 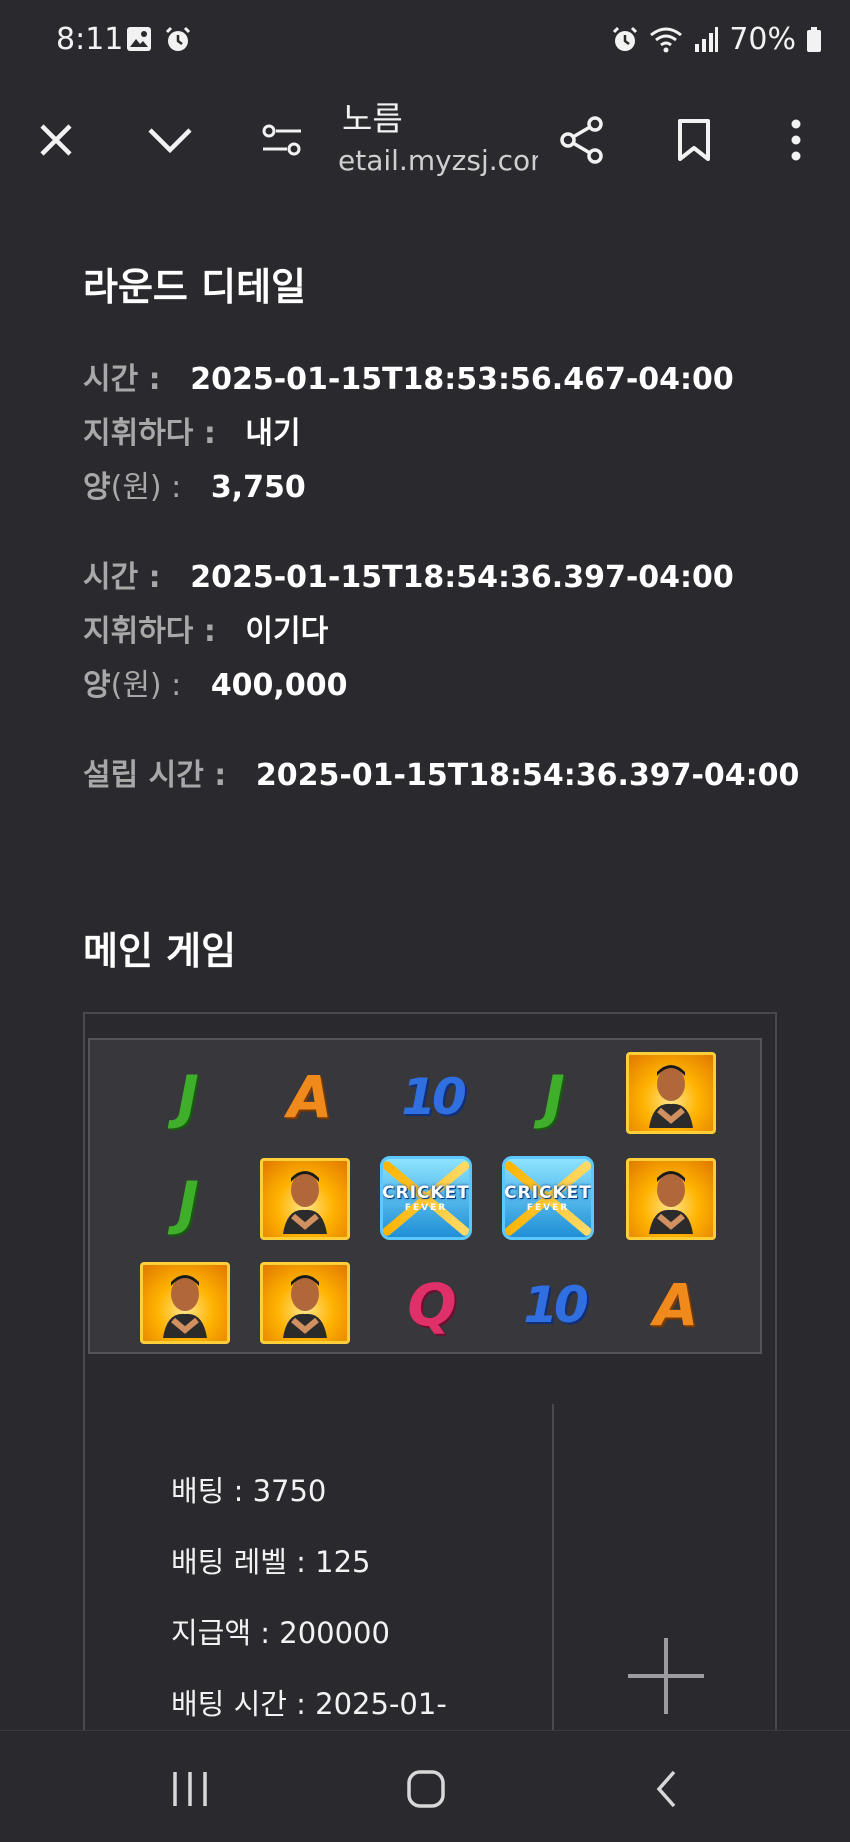 What do you see at coordinates (426, 1789) in the screenshot?
I see `home-icon` at bounding box center [426, 1789].